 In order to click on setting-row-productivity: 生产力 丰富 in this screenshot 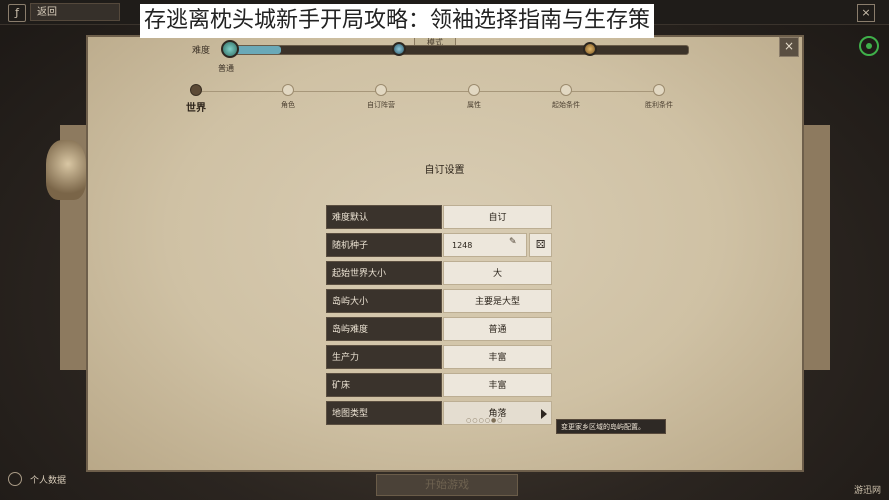, I will do `click(439, 357)`.